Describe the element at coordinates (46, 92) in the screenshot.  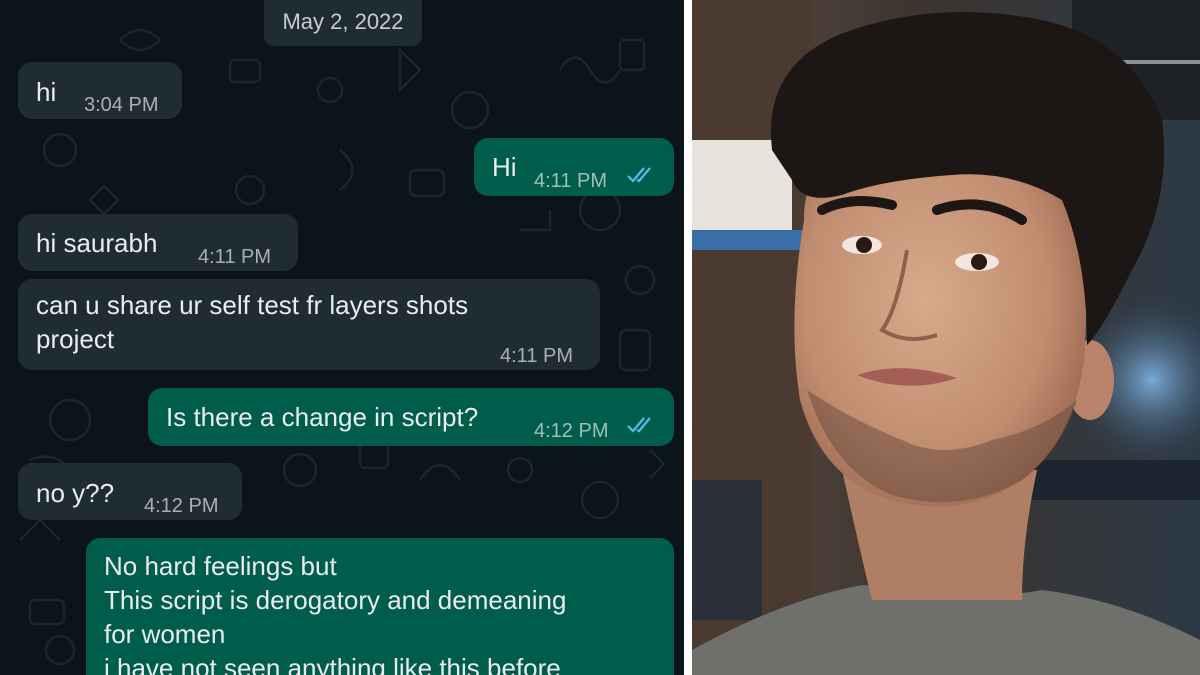
I see `message-text: hi` at that location.